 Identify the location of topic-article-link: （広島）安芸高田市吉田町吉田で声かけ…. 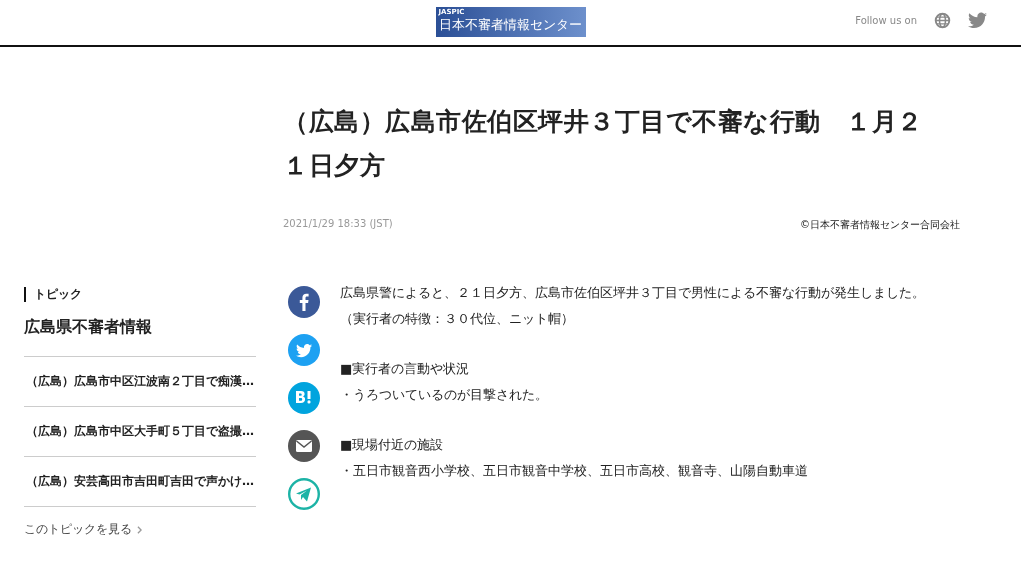
(140, 481).